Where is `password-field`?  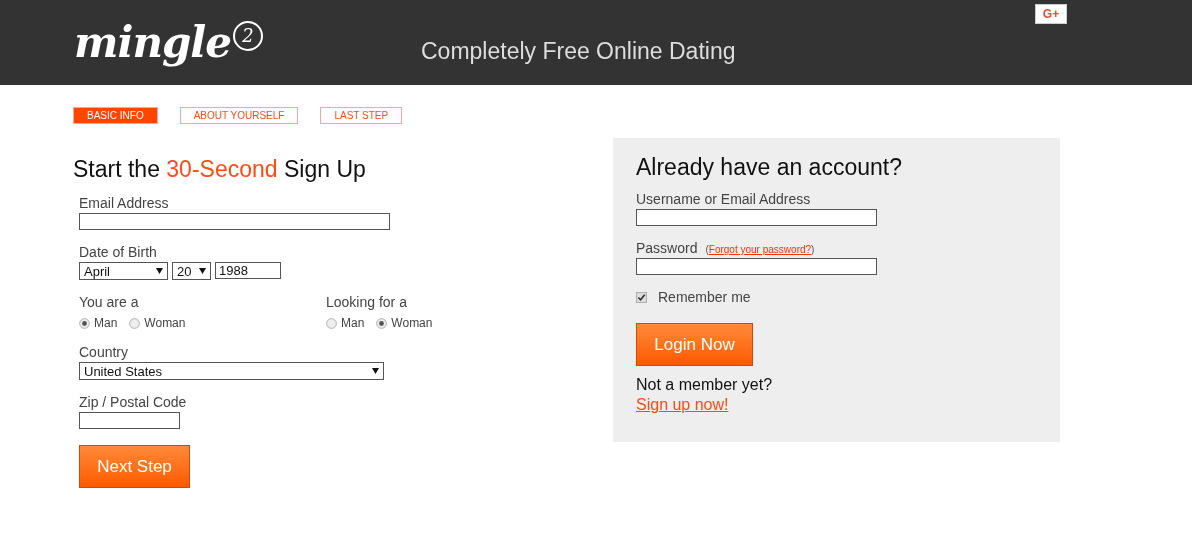
password-field is located at coordinates (756, 266).